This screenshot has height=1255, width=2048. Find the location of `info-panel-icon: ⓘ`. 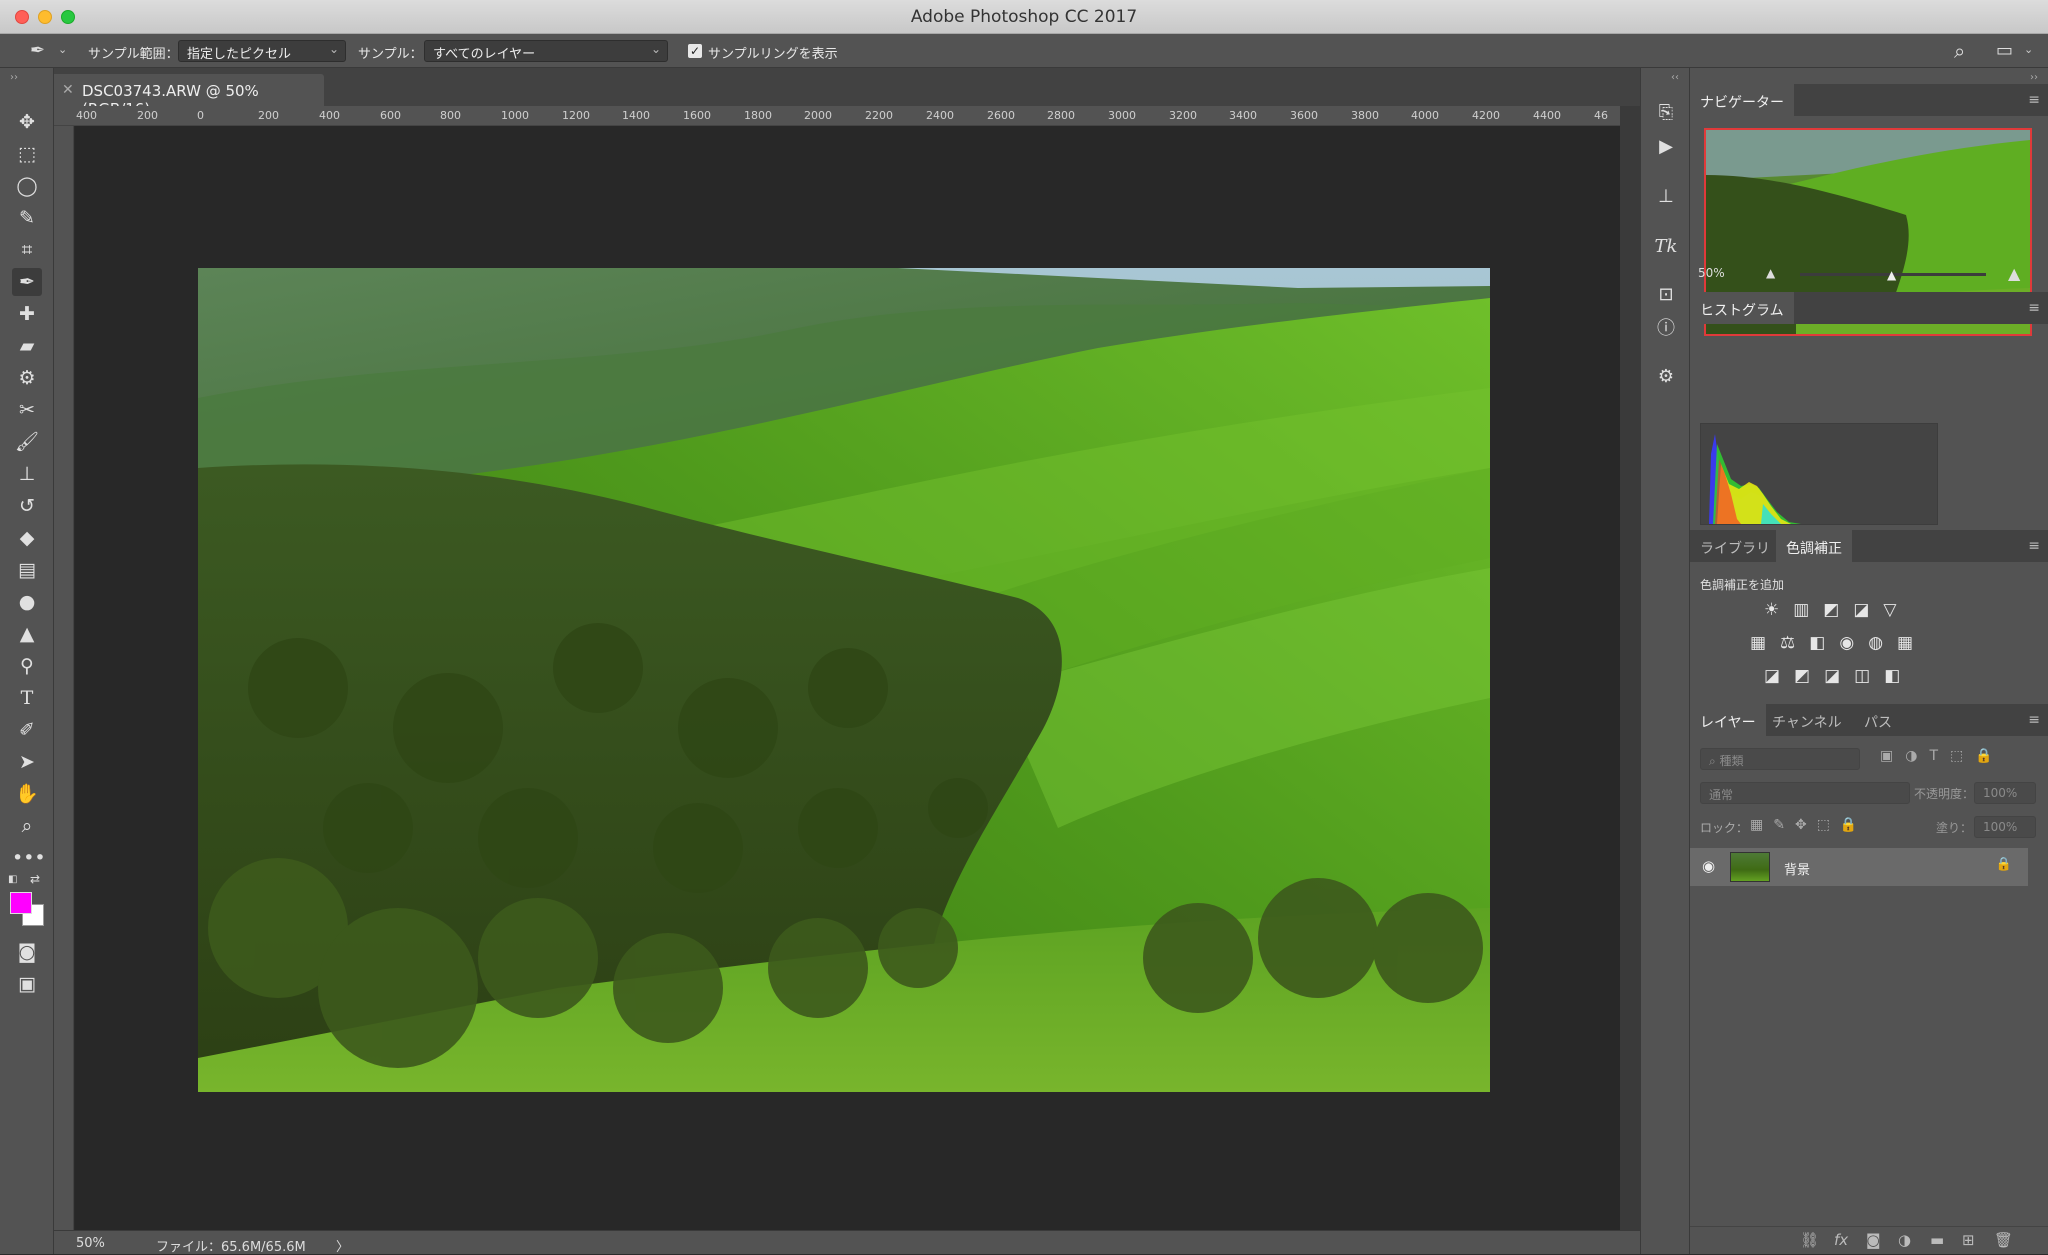

info-panel-icon: ⓘ is located at coordinates (1666, 329).